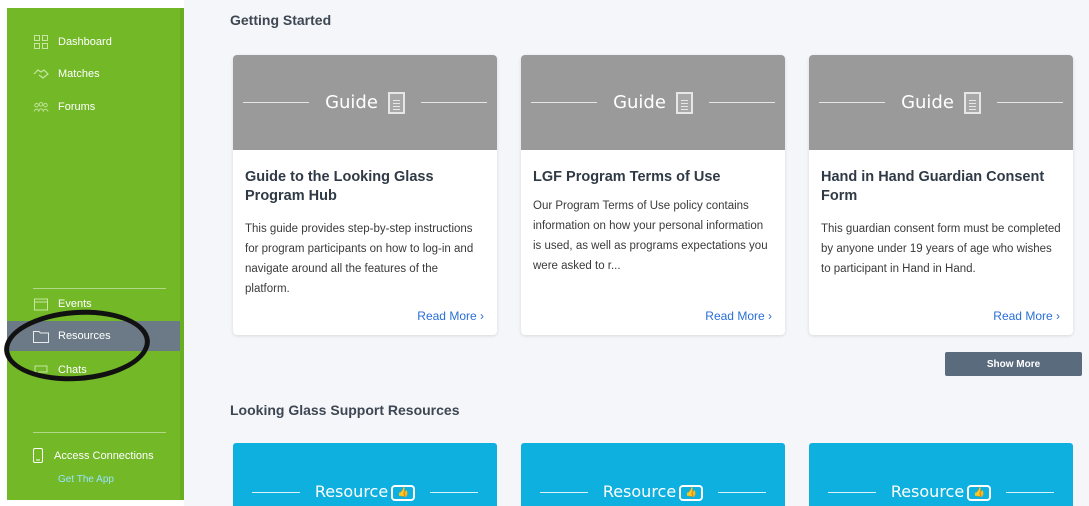 This screenshot has width=1089, height=506. Describe the element at coordinates (345, 410) in the screenshot. I see `support-resources-title: Looking Glass Support Resources` at that location.